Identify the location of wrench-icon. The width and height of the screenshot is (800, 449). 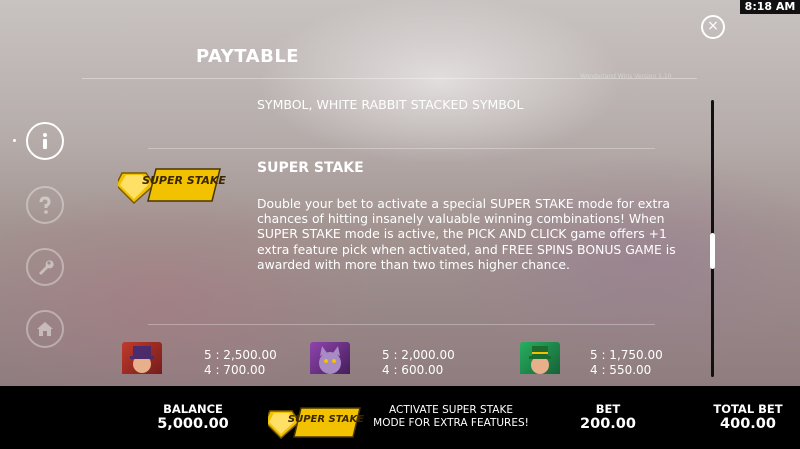
(46, 267).